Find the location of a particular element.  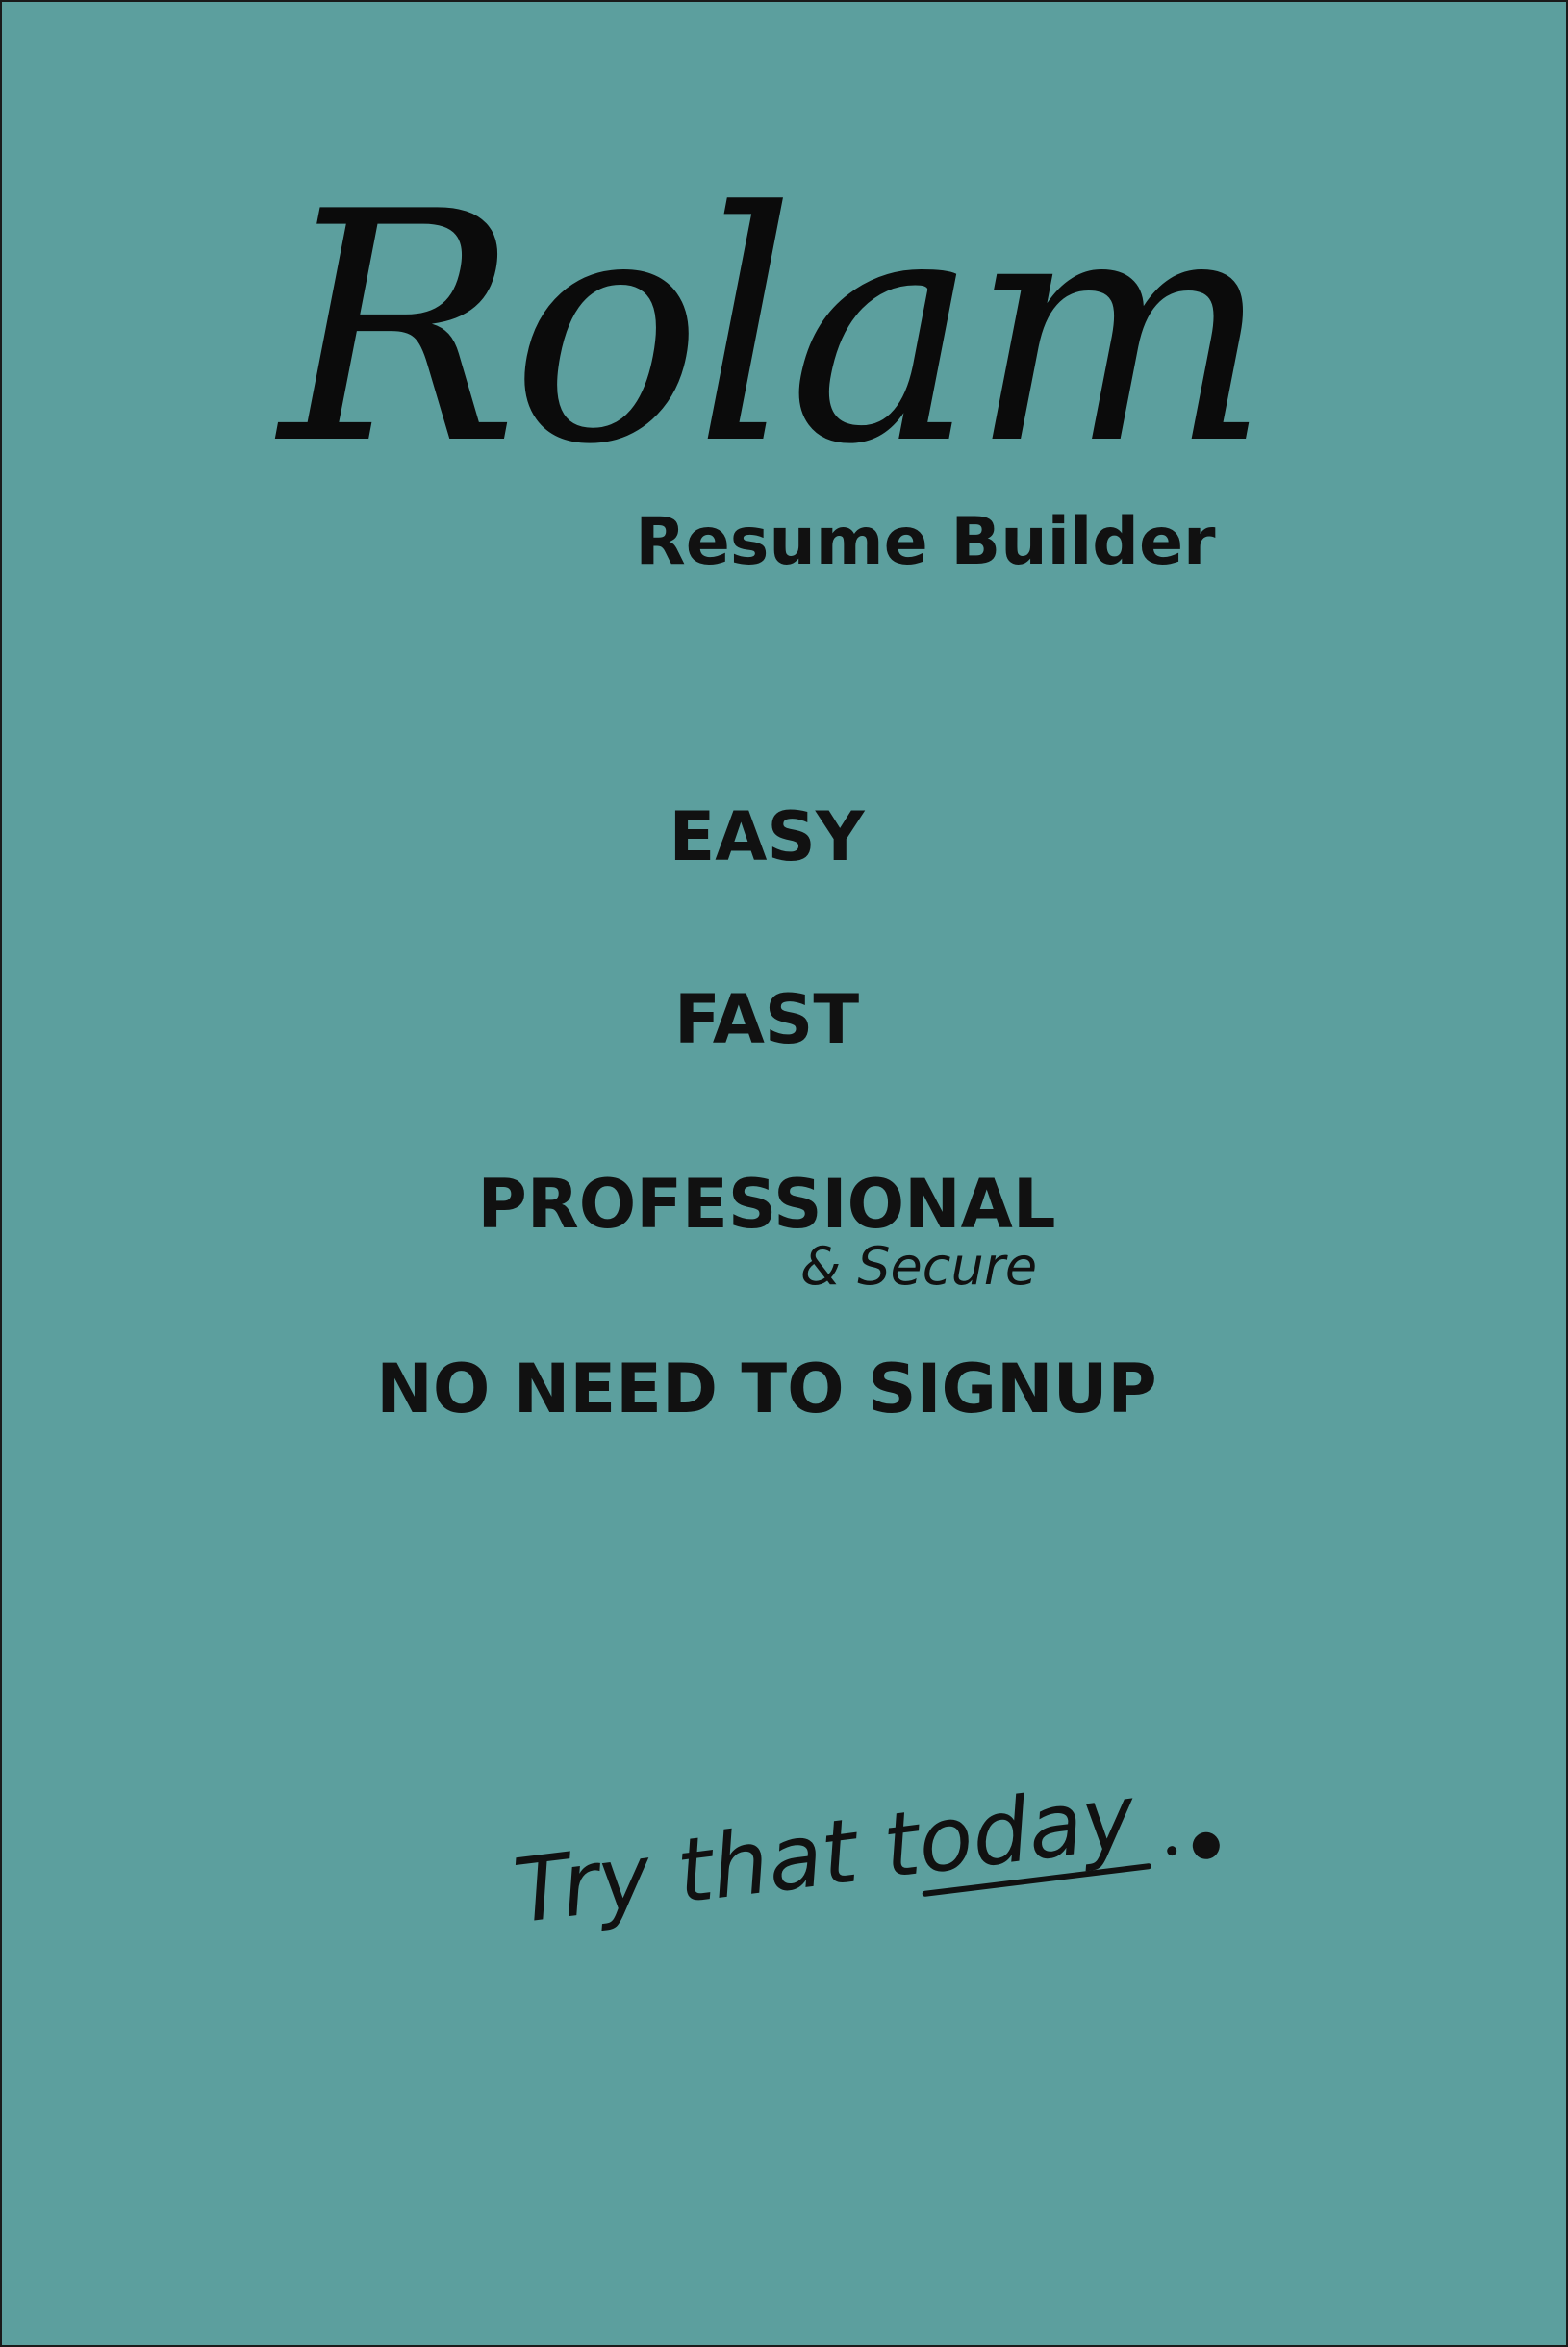

tagline-text: Try that today is located at coordinates (824, 1855).